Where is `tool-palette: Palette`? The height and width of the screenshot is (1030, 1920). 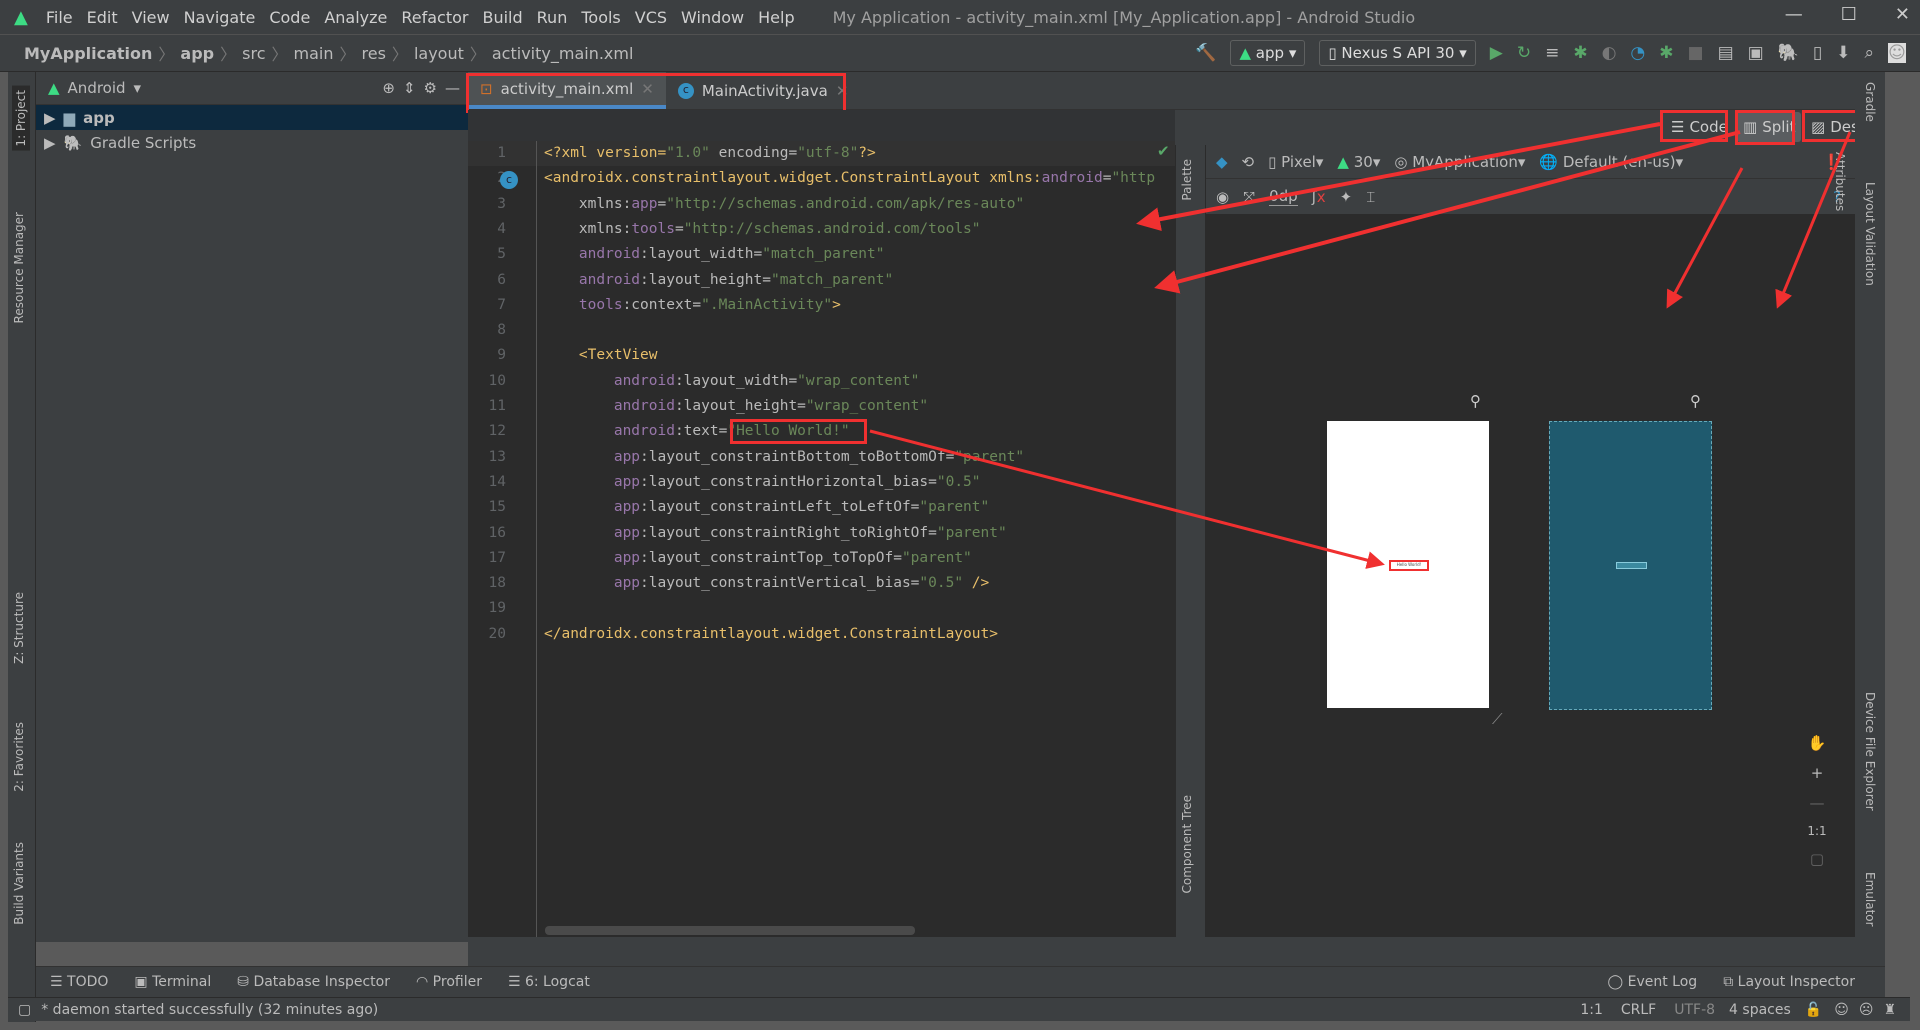
tool-palette: Palette is located at coordinates (1187, 180).